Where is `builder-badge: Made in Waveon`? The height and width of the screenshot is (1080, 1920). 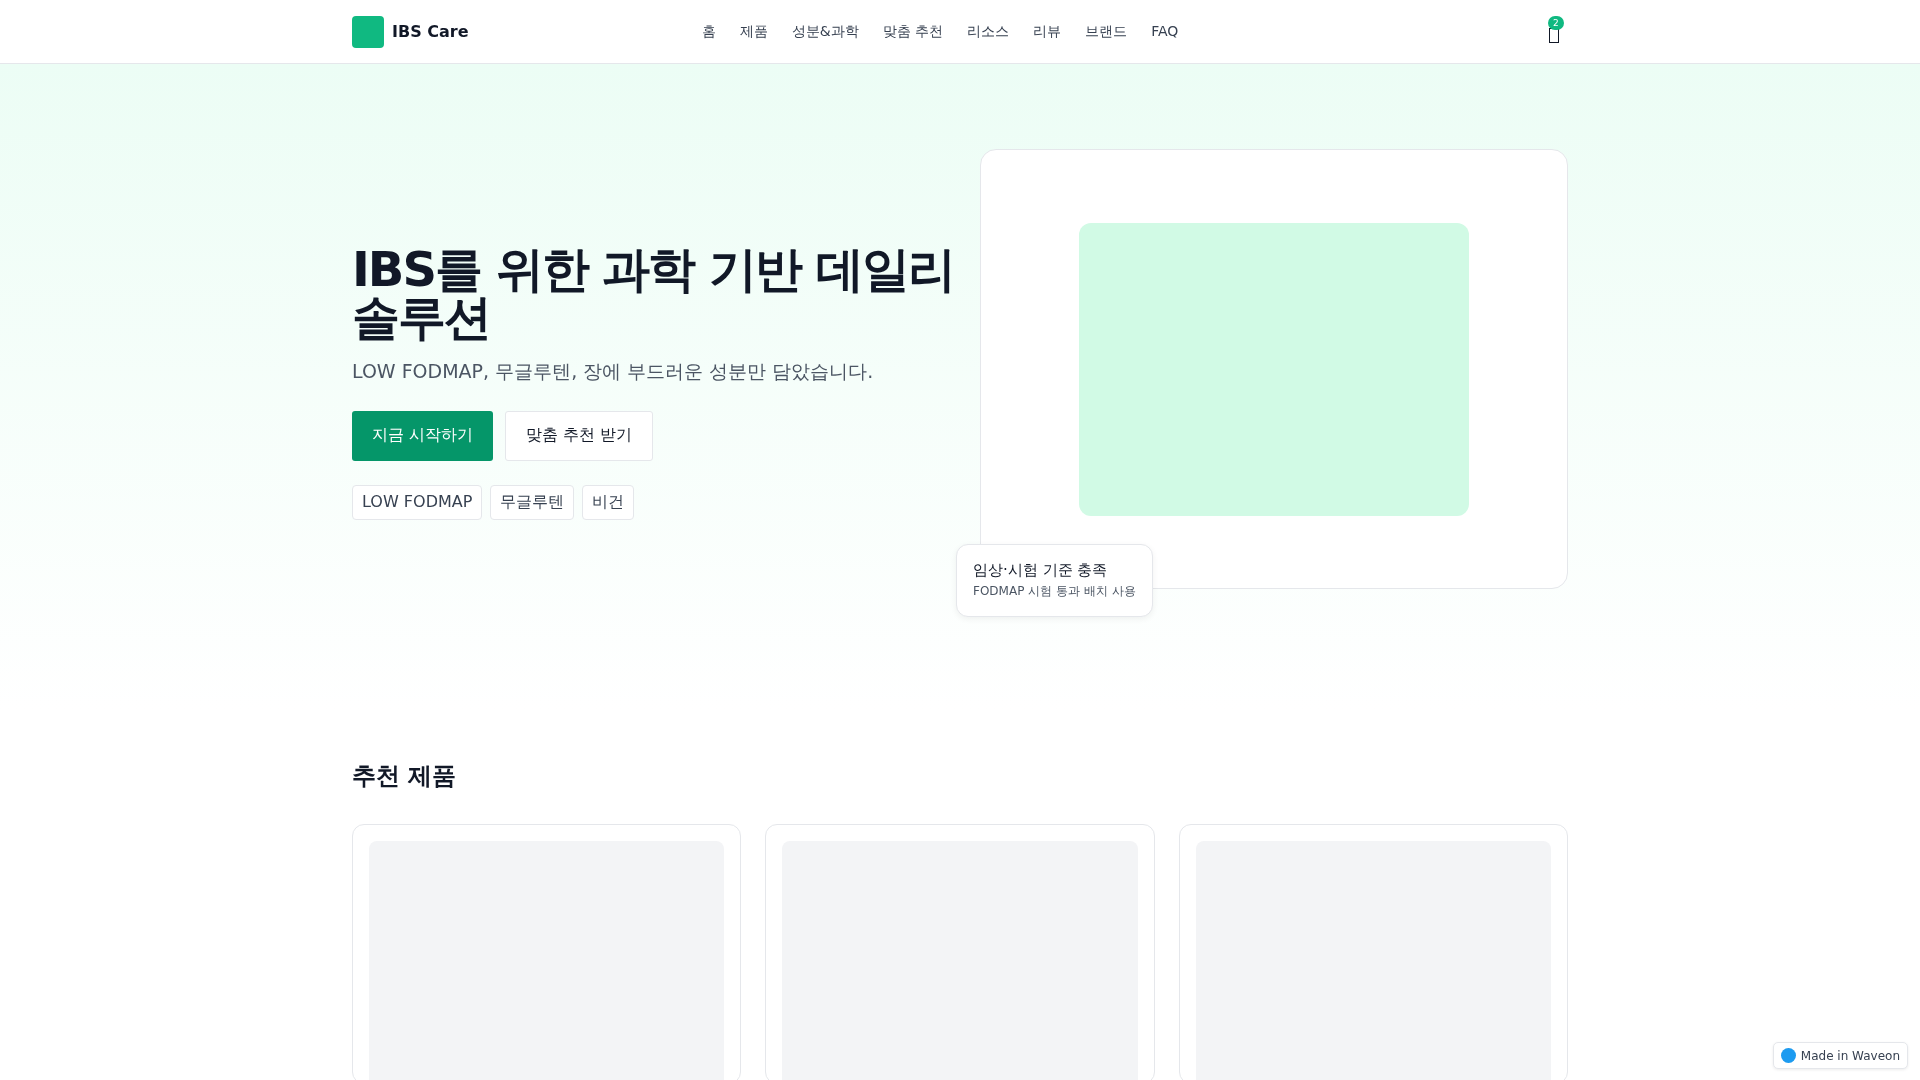 builder-badge: Made in Waveon is located at coordinates (1840, 1055).